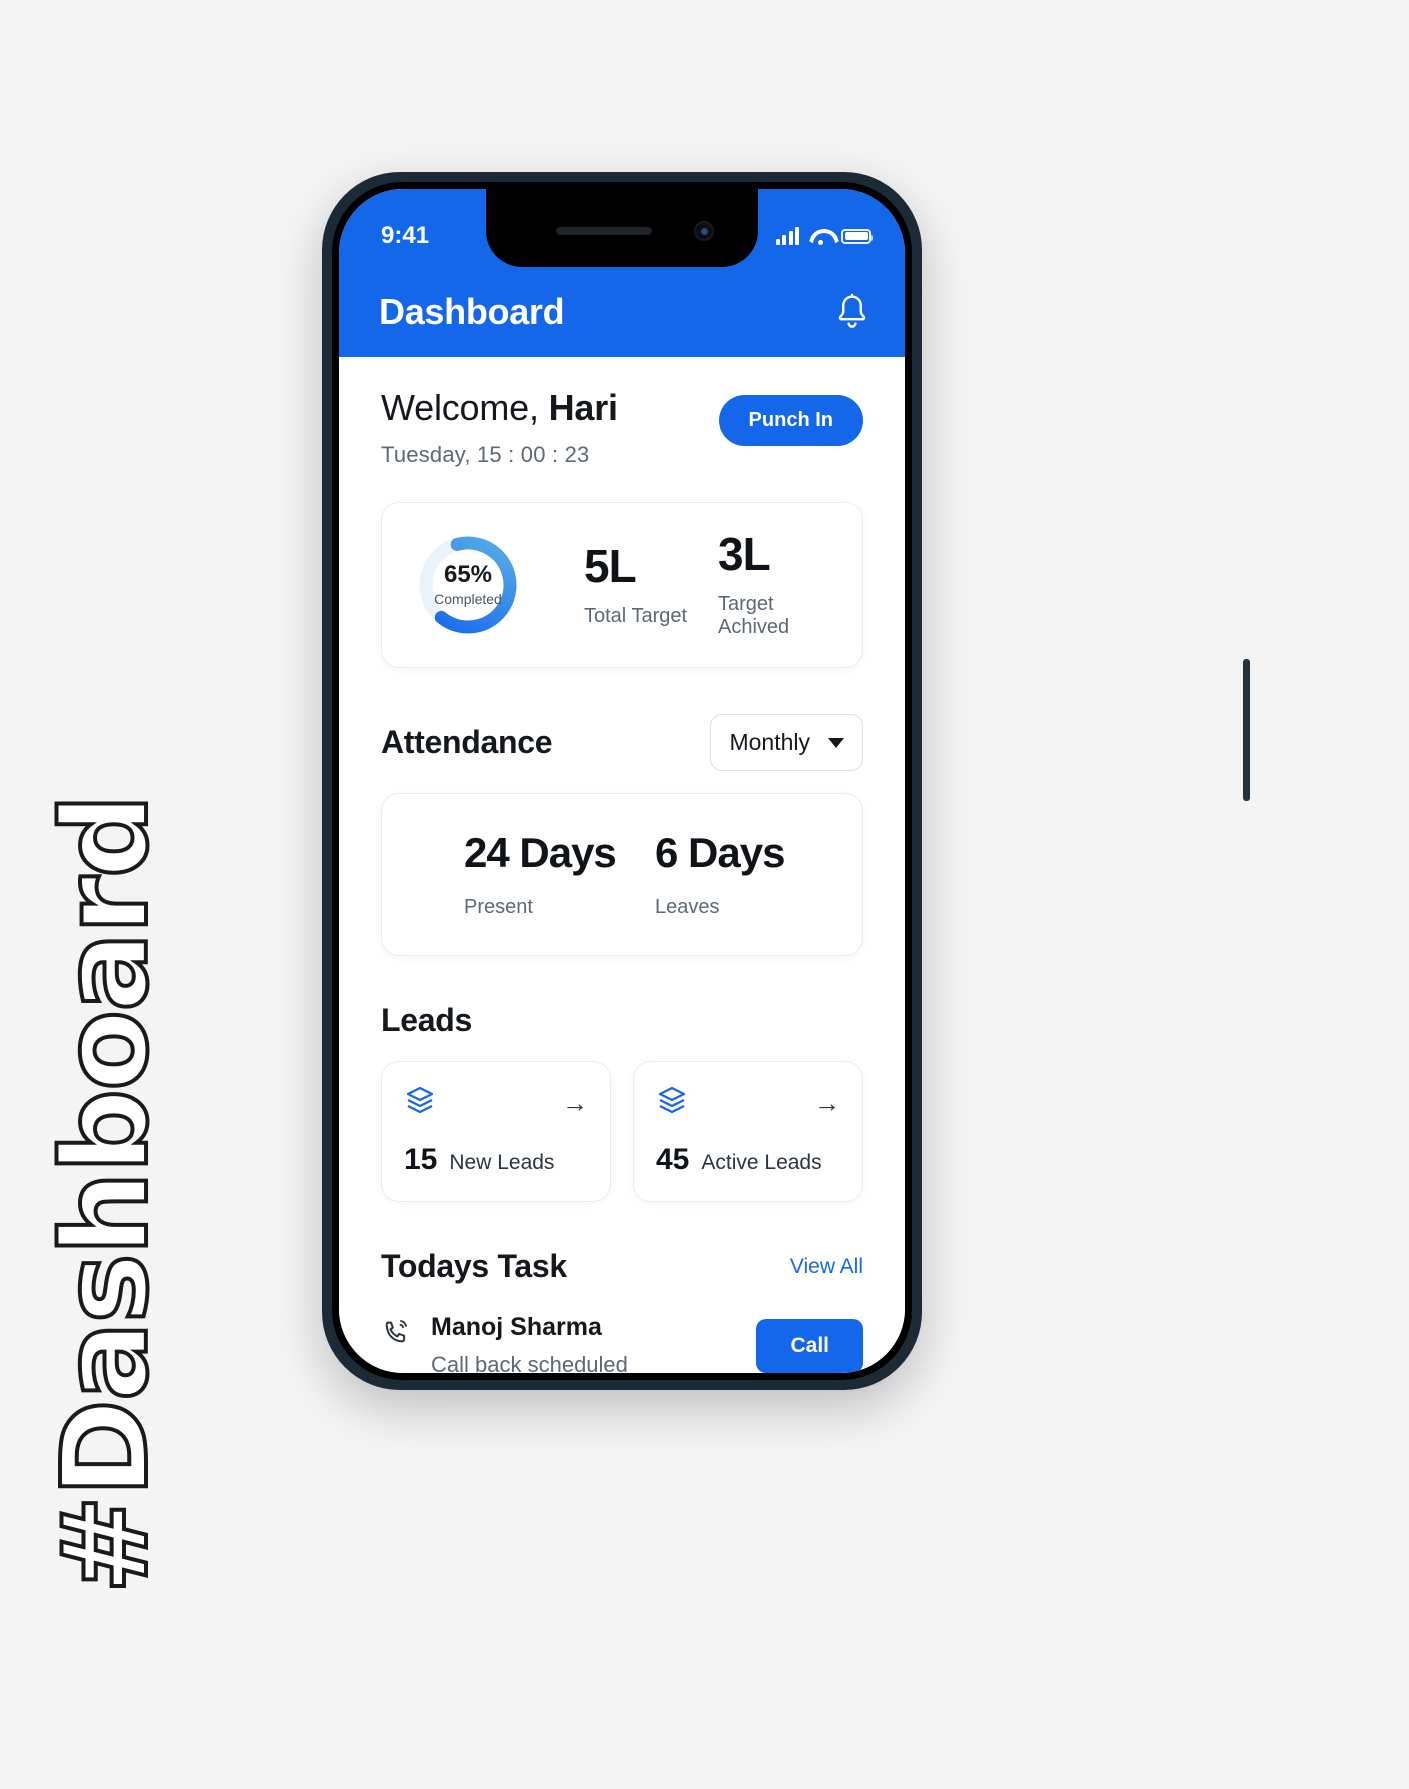  I want to click on wifi-icon, so click(820, 236).